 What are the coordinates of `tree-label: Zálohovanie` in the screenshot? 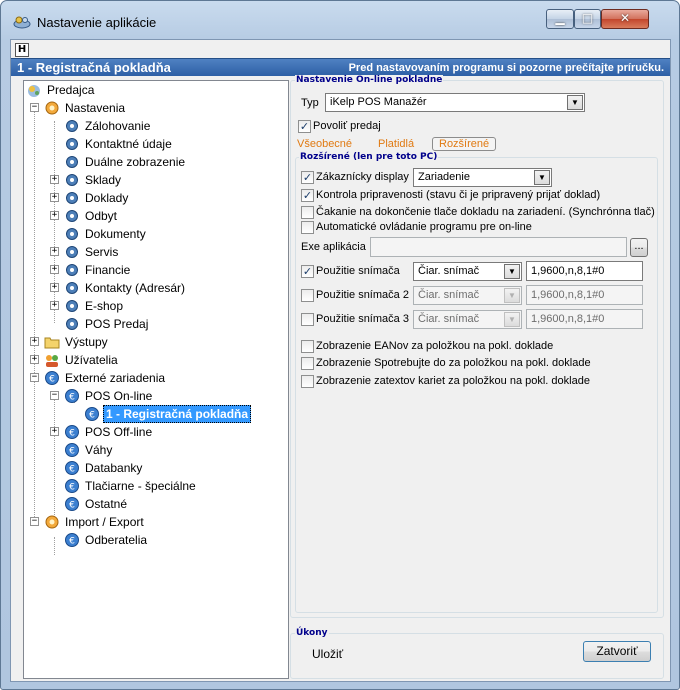 It's located at (118, 126).